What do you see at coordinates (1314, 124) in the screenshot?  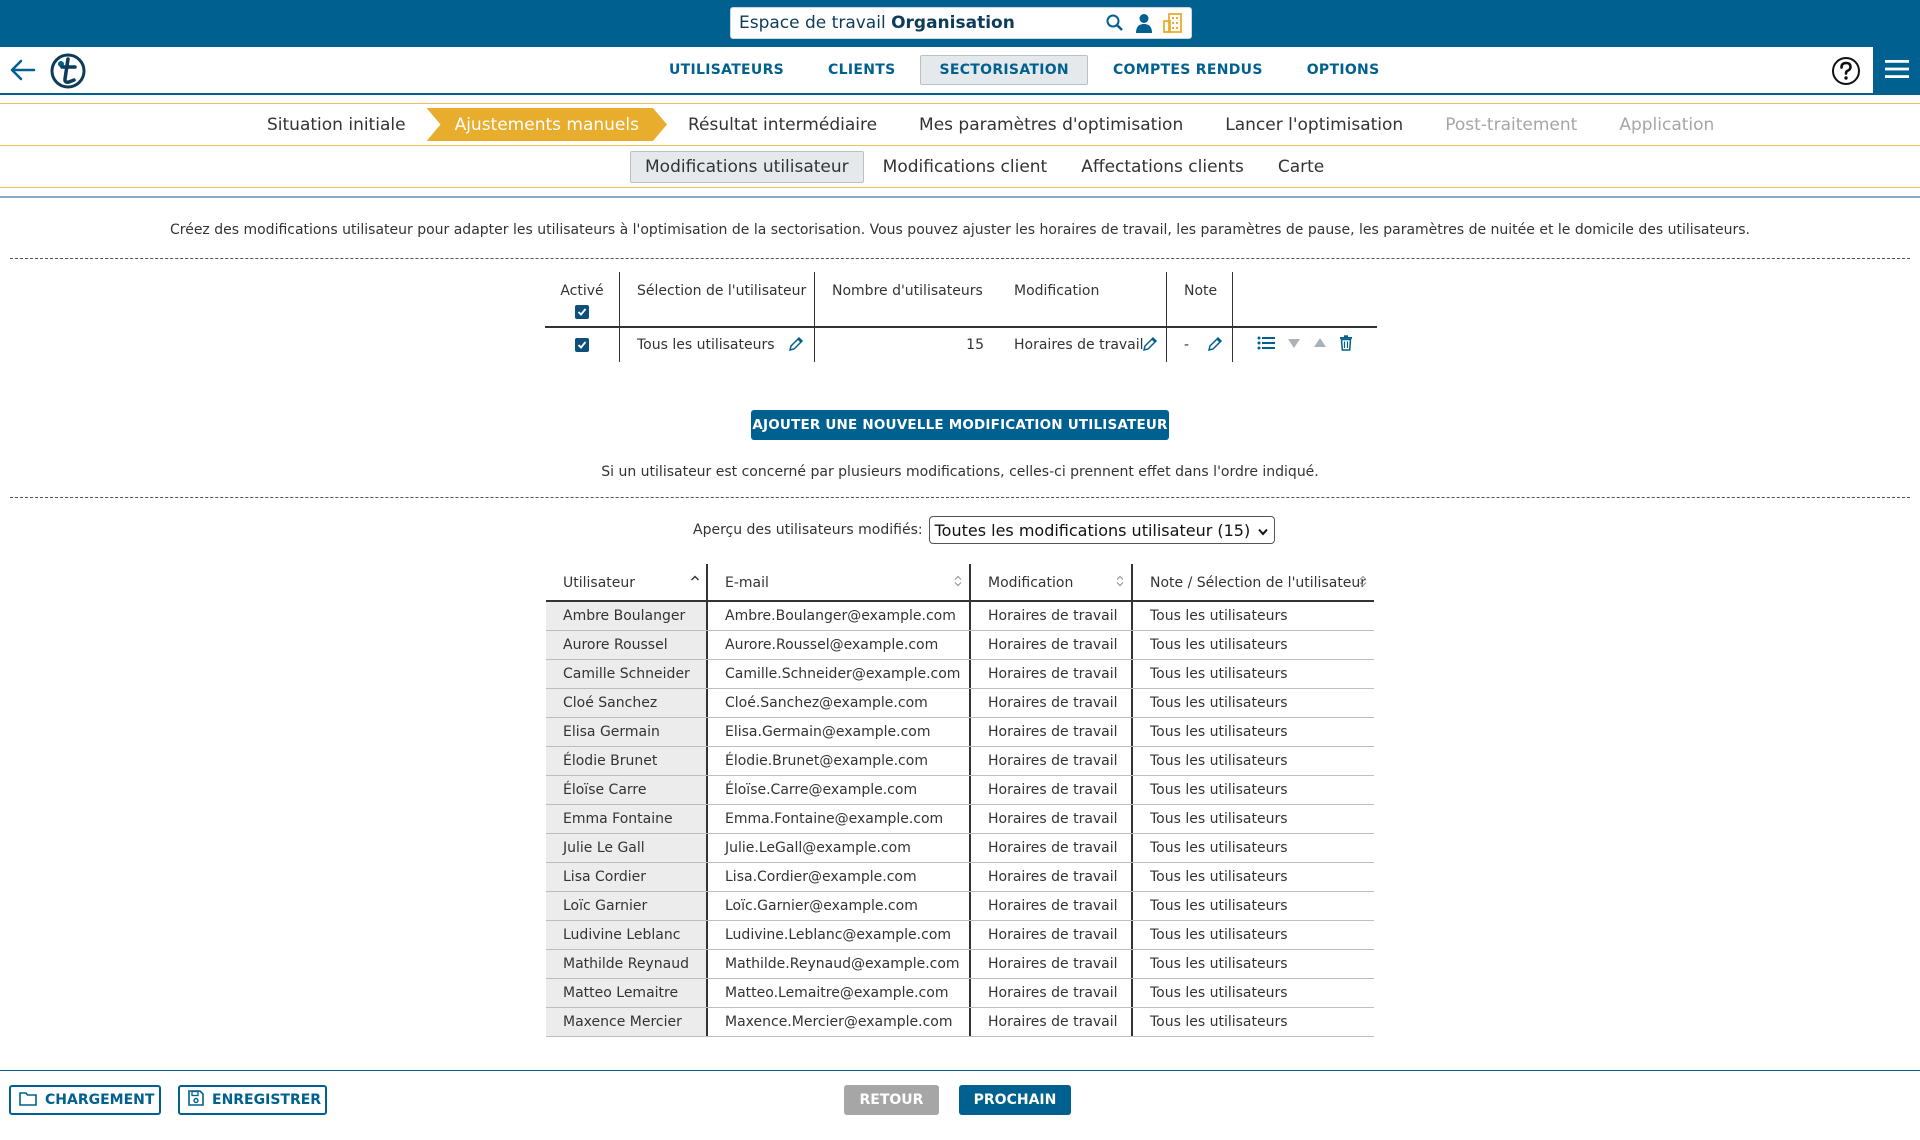 I see `step-lancer-optimisation: Lancer l'optimisation` at bounding box center [1314, 124].